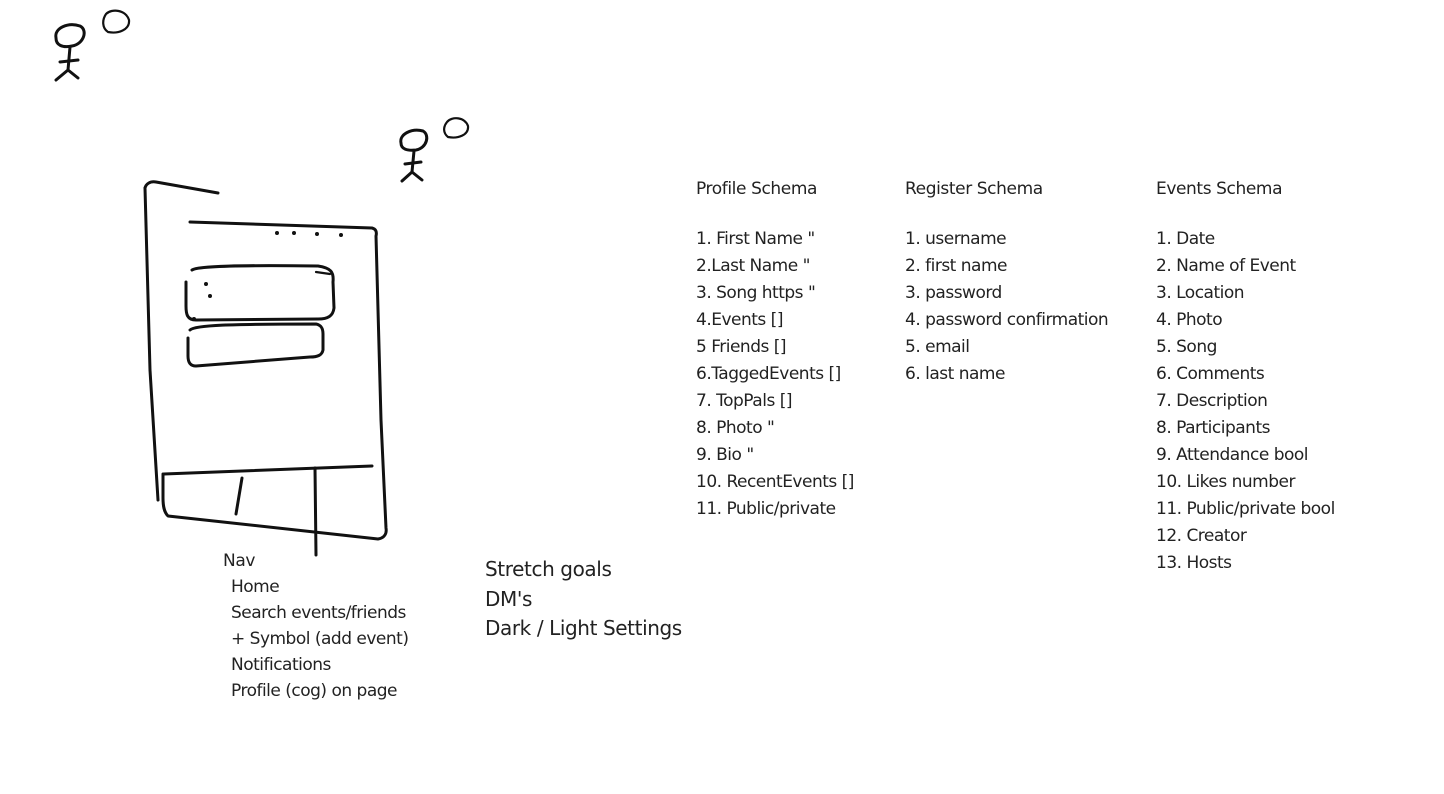  Describe the element at coordinates (755, 239) in the screenshot. I see `list-item: 1. First Name "` at that location.